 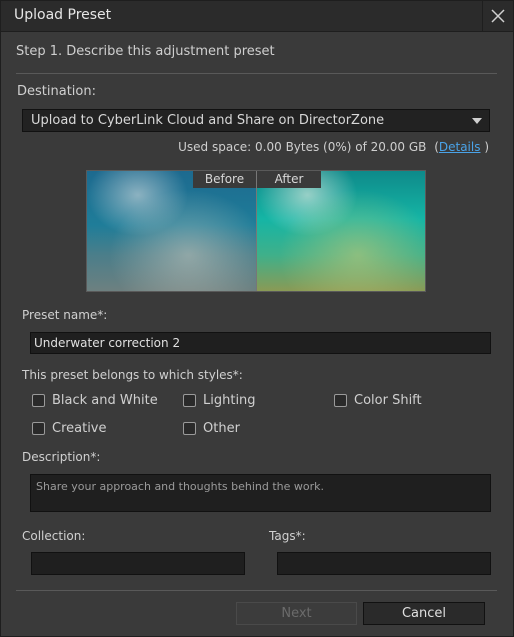 What do you see at coordinates (477, 121) in the screenshot?
I see `chevron-down-icon` at bounding box center [477, 121].